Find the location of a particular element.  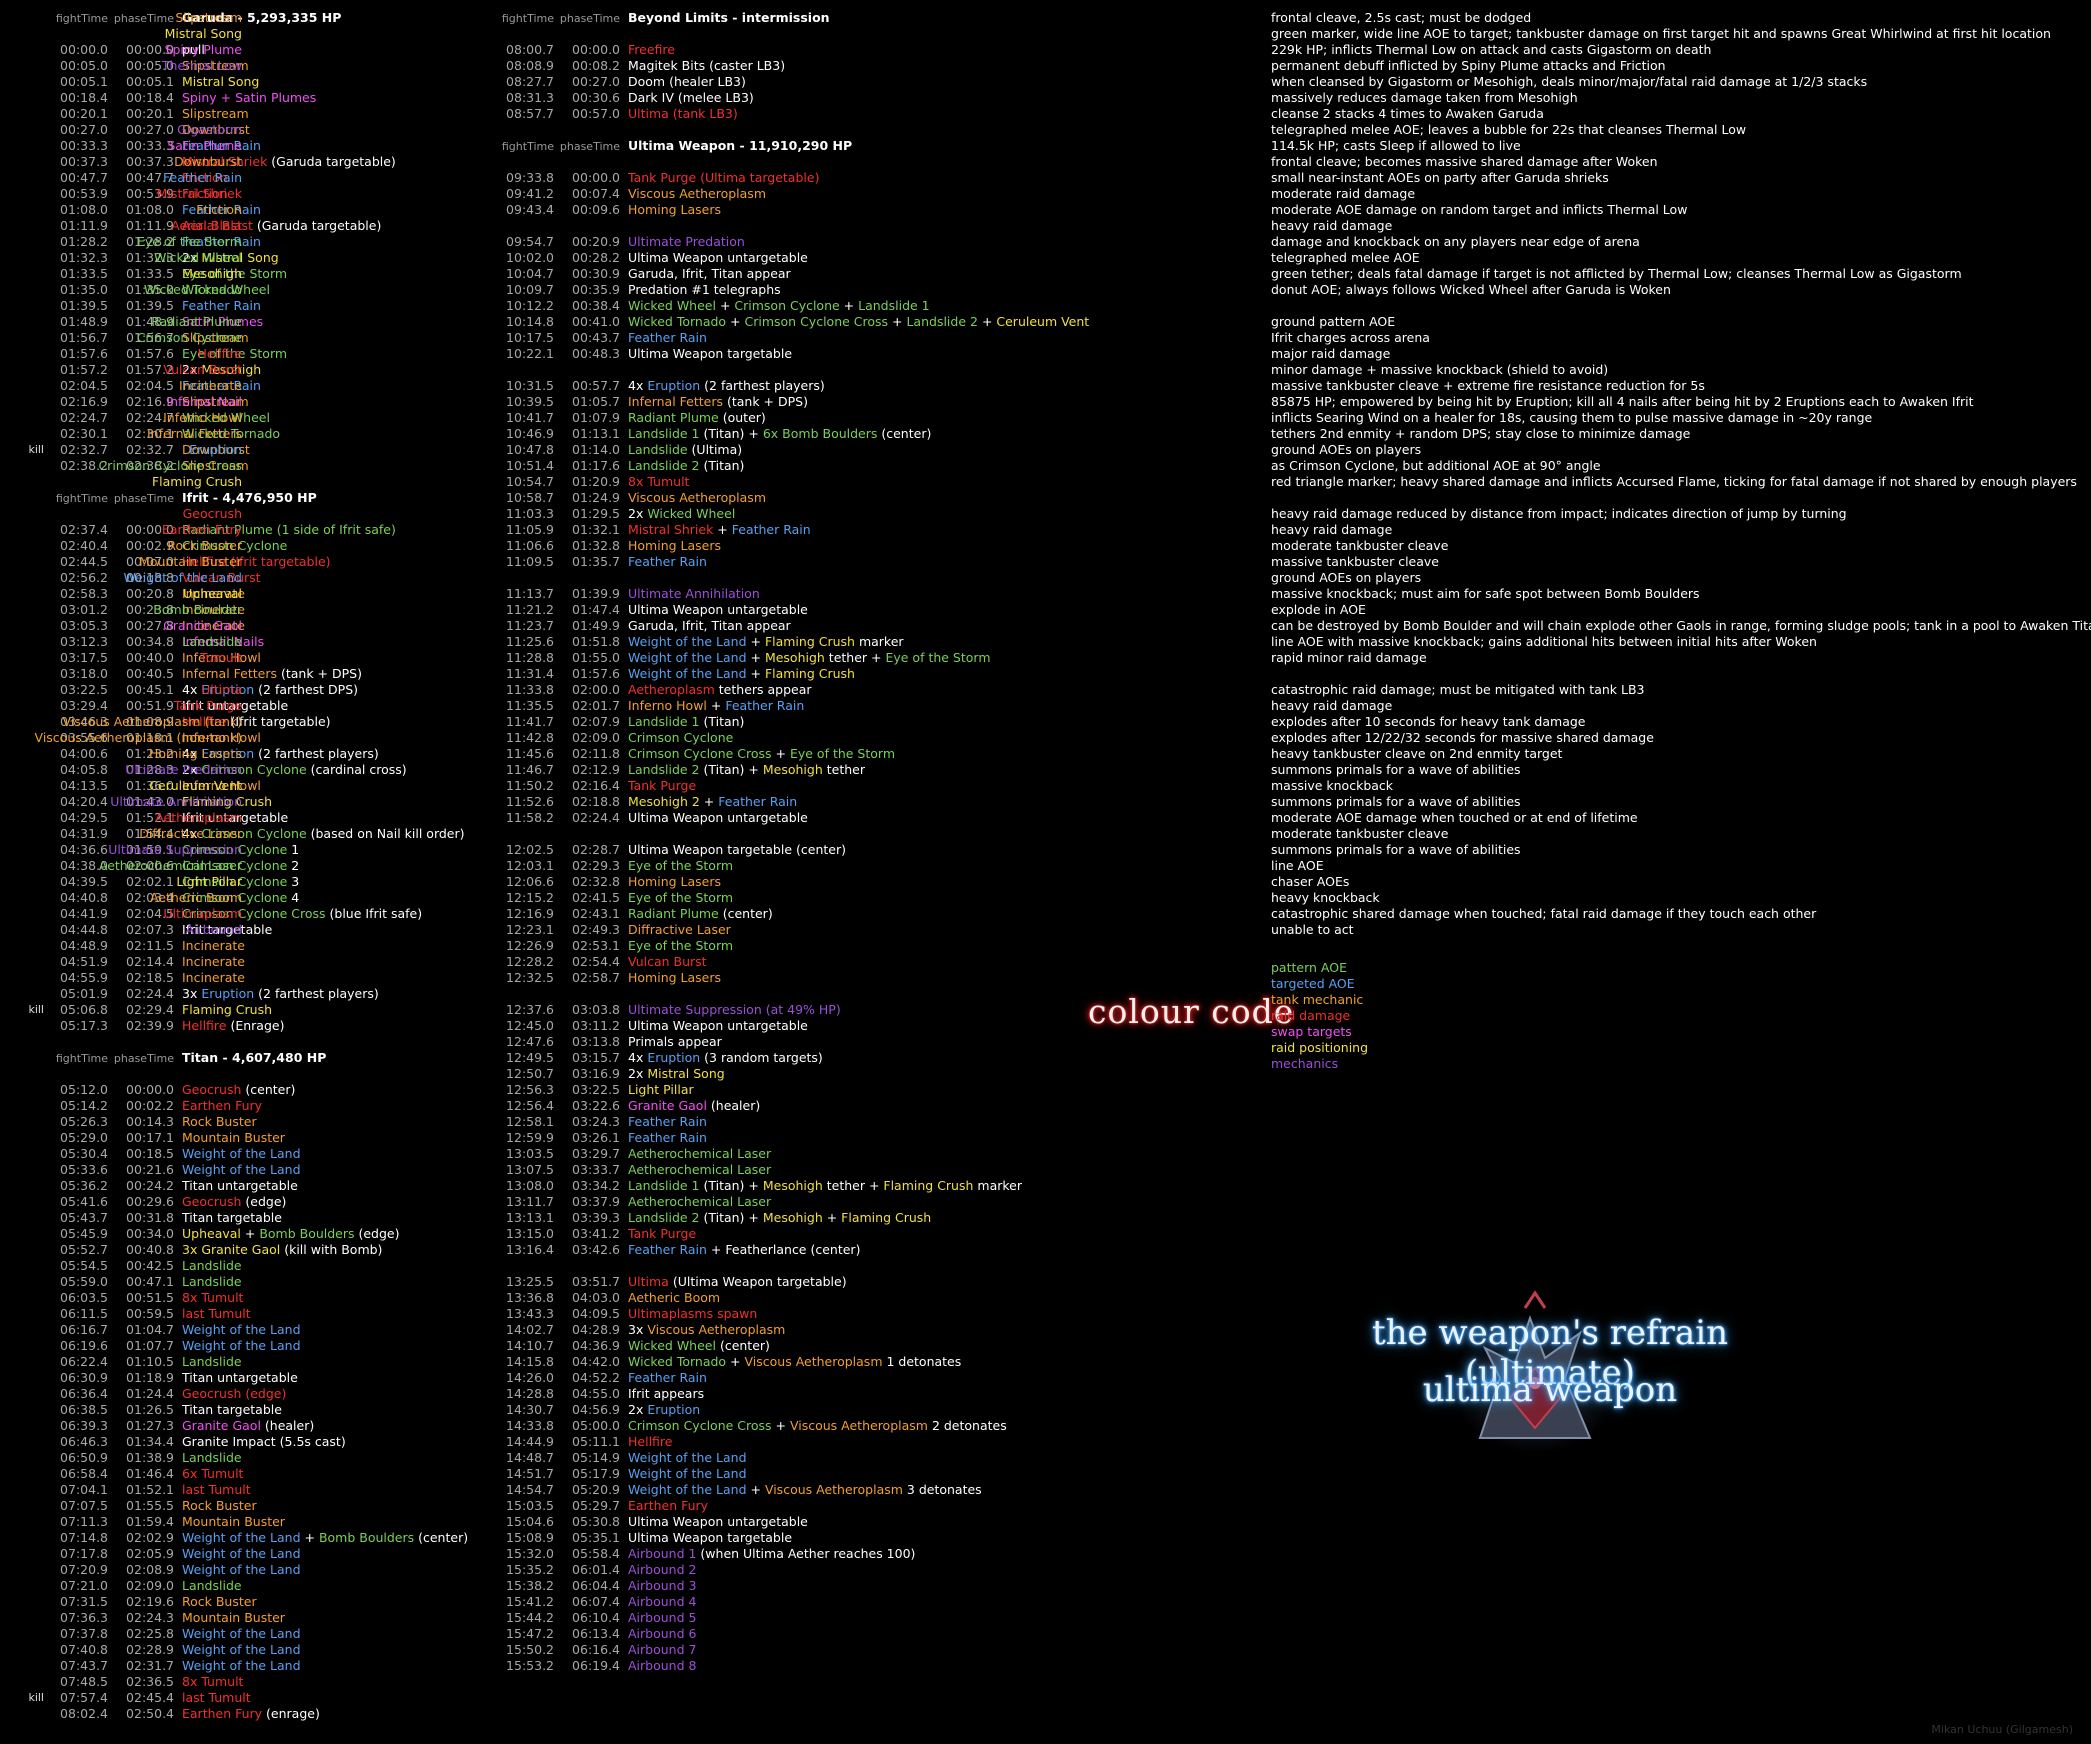

ability-segment: (center) is located at coordinates (742, 1345).